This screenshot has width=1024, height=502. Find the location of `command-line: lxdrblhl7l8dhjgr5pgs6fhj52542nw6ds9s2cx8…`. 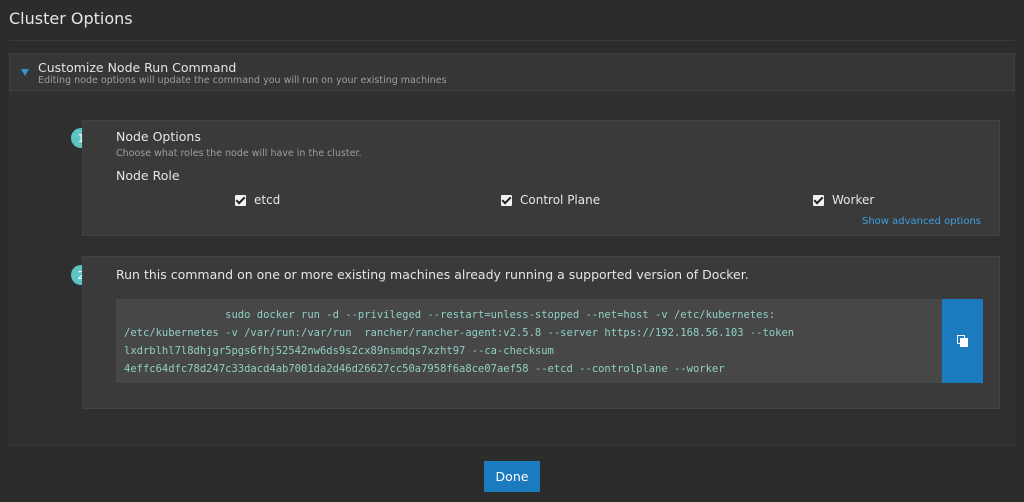

command-line: lxdrblhl7l8dhjgr5pgs6fhj52542nw6ds9s2cx8… is located at coordinates (339, 351).